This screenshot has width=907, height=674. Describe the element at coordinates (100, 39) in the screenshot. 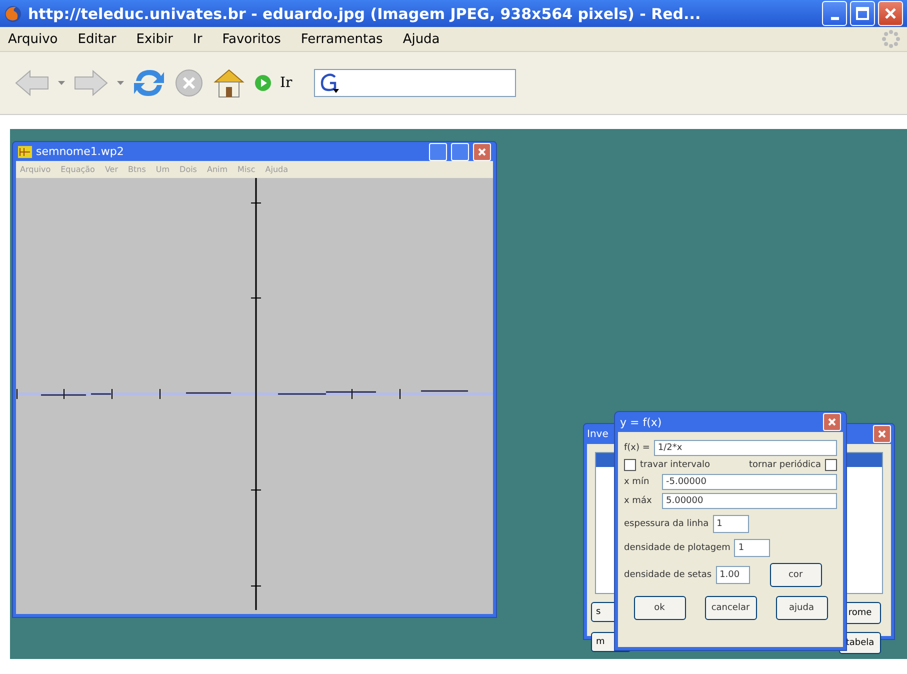

I see `menu-item: Editar` at that location.